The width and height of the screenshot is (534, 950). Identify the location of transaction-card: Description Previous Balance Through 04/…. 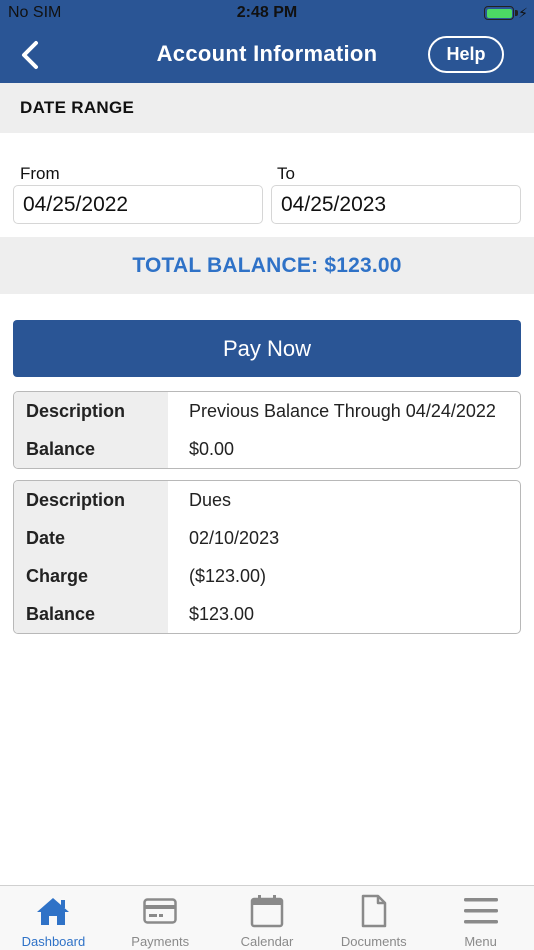
(267, 430).